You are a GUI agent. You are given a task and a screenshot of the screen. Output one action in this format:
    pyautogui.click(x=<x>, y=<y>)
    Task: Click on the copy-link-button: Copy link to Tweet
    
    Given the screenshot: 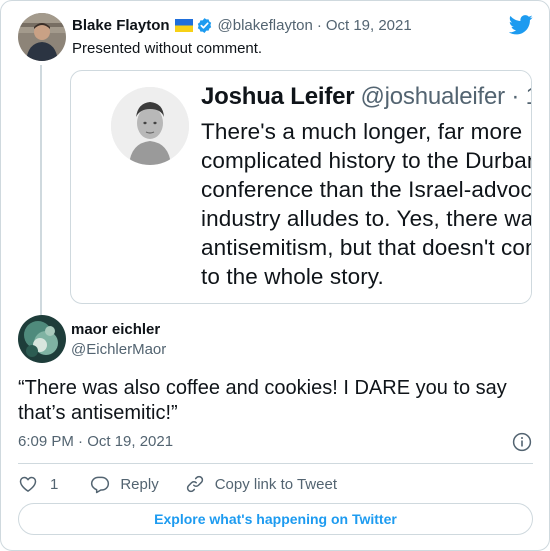 What is the action you would take?
    pyautogui.click(x=261, y=484)
    